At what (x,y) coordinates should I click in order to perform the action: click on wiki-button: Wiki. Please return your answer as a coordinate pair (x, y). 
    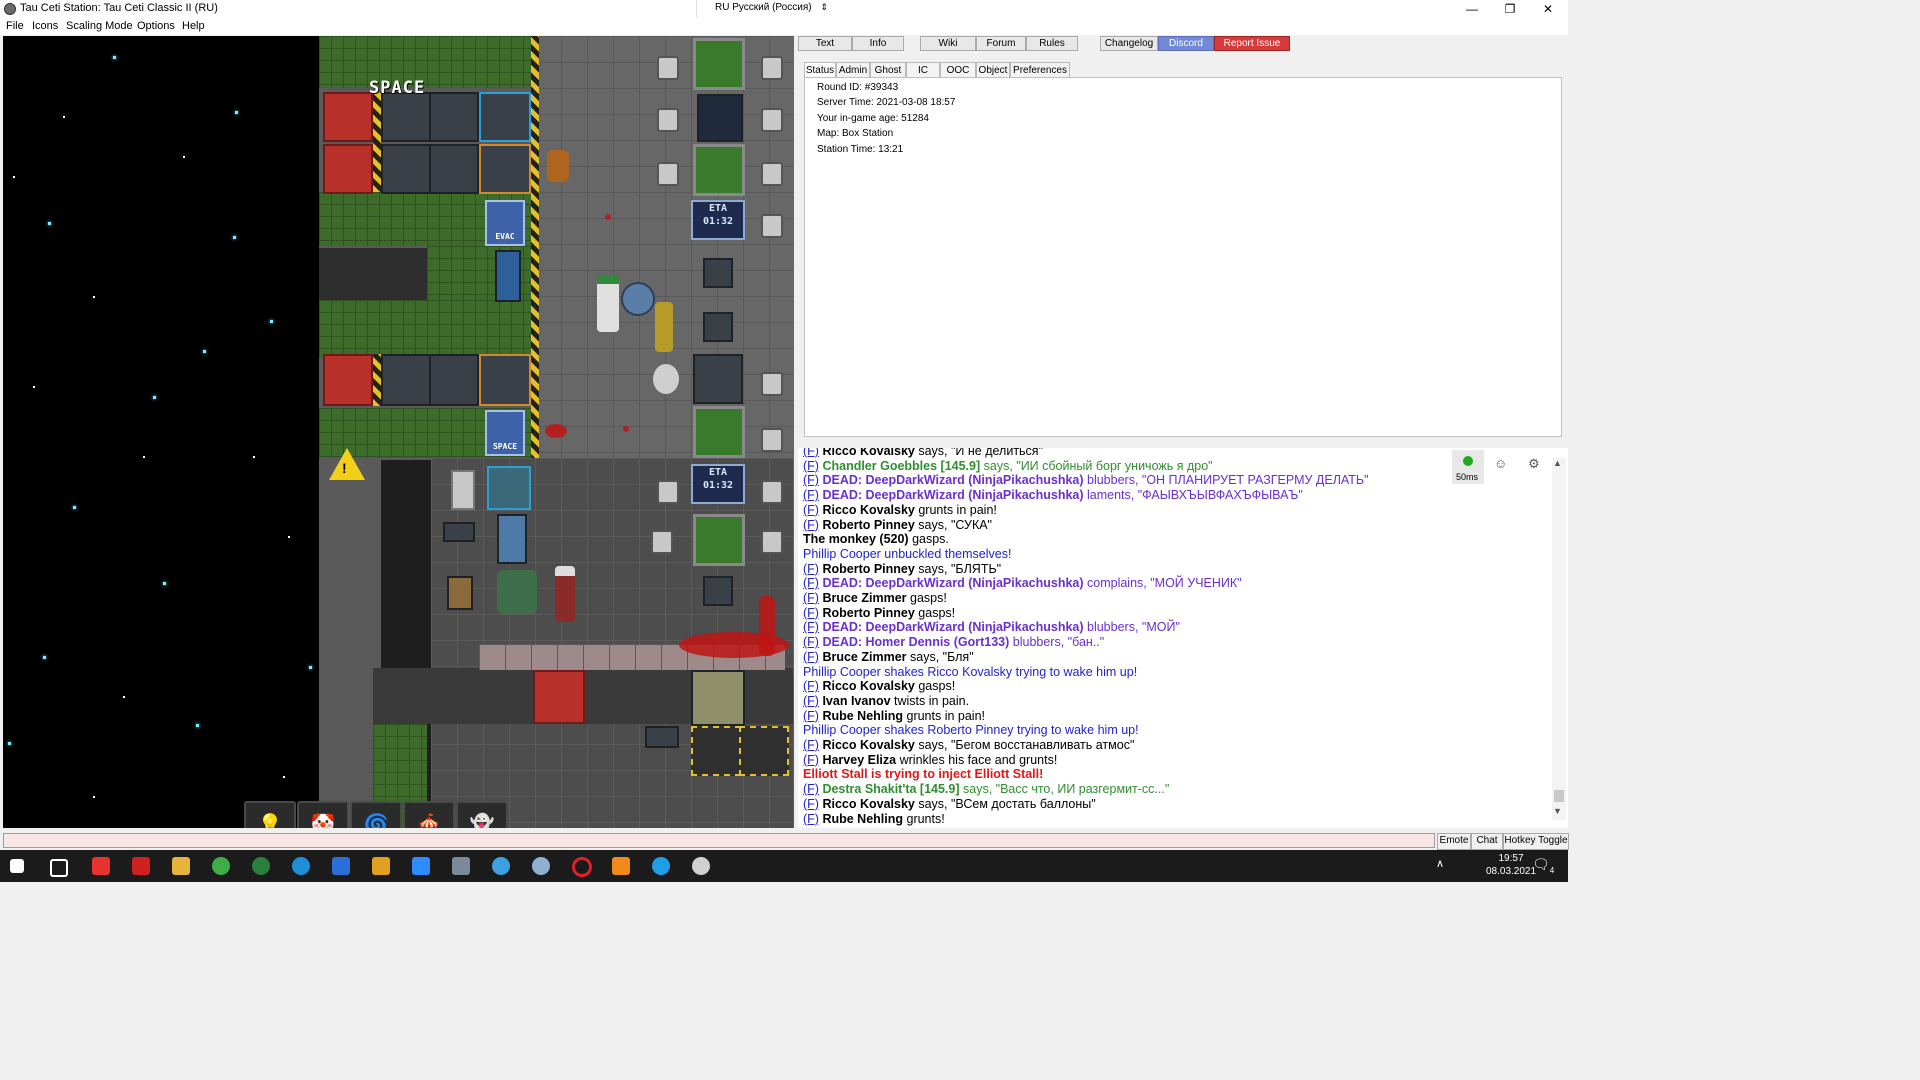
    Looking at the image, I should click on (948, 43).